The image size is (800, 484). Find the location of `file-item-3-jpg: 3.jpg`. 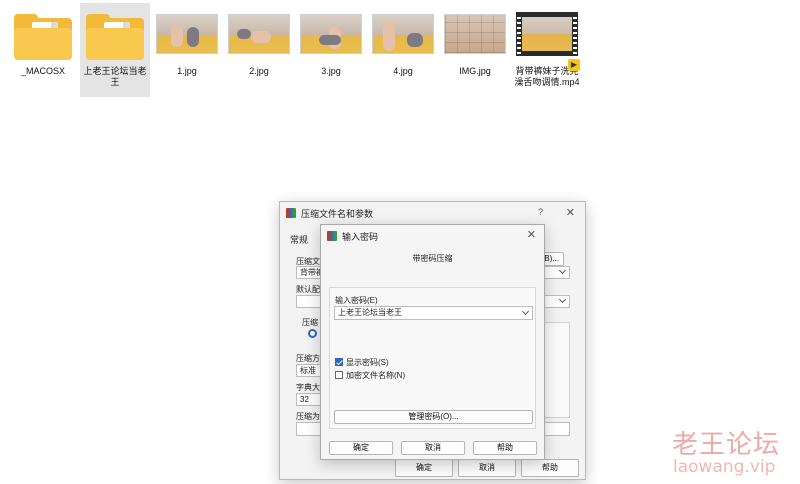

file-item-3-jpg: 3.jpg is located at coordinates (331, 50).